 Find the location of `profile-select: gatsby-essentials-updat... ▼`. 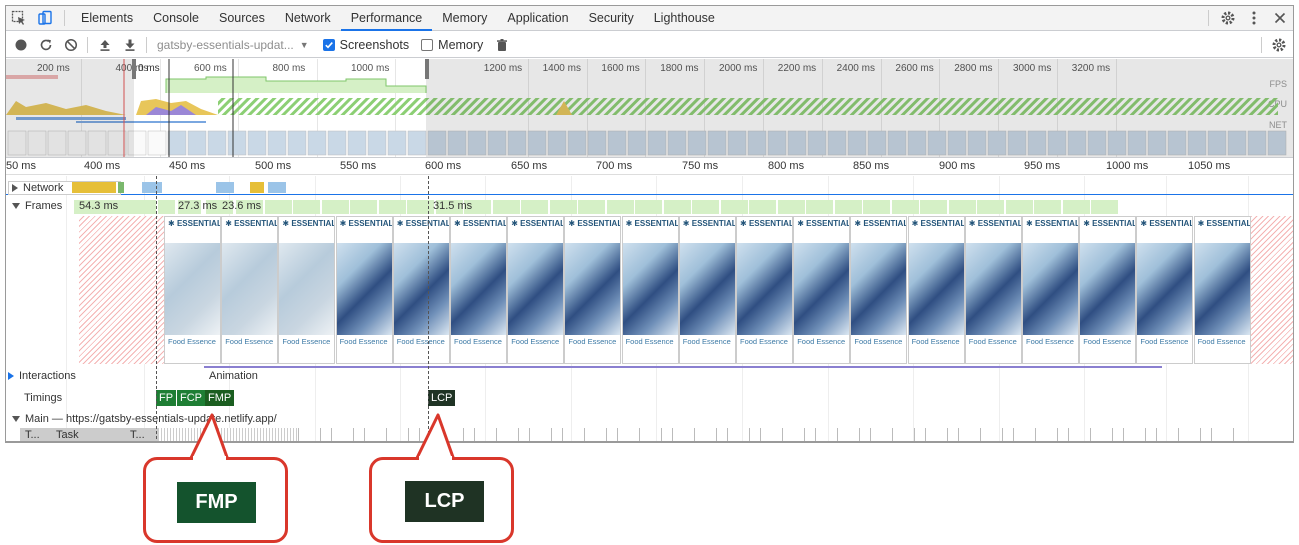

profile-select: gatsby-essentials-updat... ▼ is located at coordinates (233, 45).